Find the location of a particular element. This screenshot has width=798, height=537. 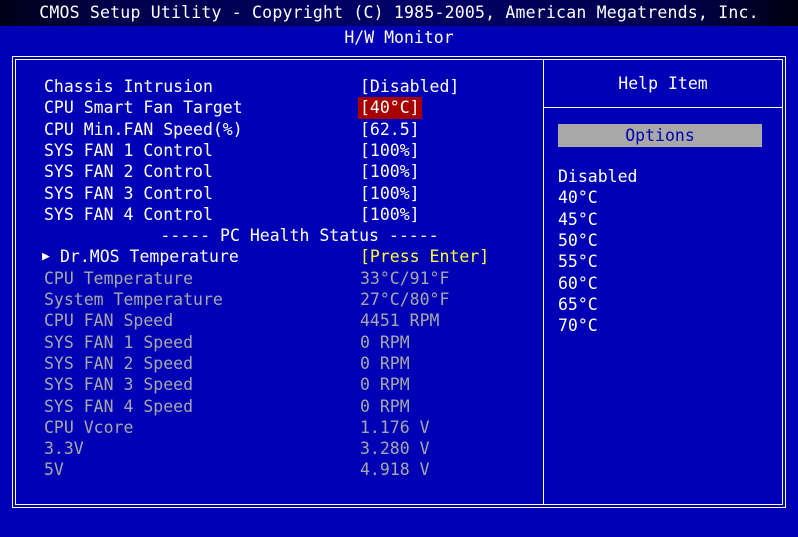

option-item: 40°C is located at coordinates (578, 197).